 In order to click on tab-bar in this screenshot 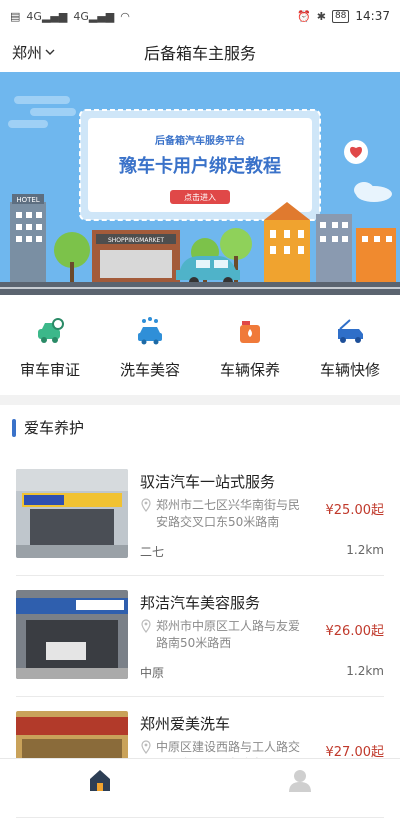, I will do `click(200, 779)`.